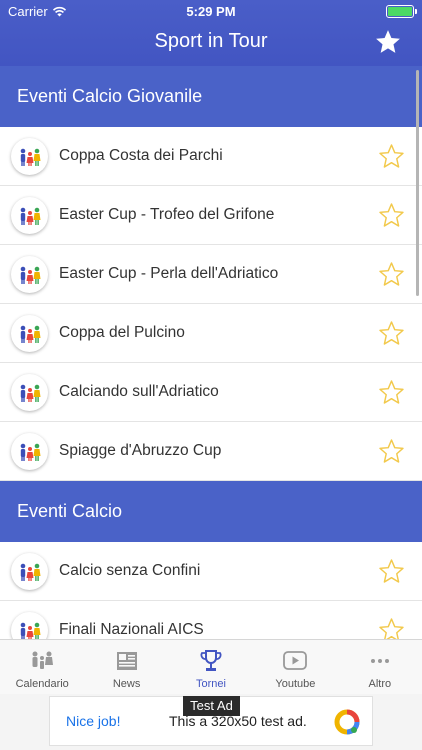 Image resolution: width=422 pixels, height=750 pixels. I want to click on status-time: 5:29 PM, so click(211, 11).